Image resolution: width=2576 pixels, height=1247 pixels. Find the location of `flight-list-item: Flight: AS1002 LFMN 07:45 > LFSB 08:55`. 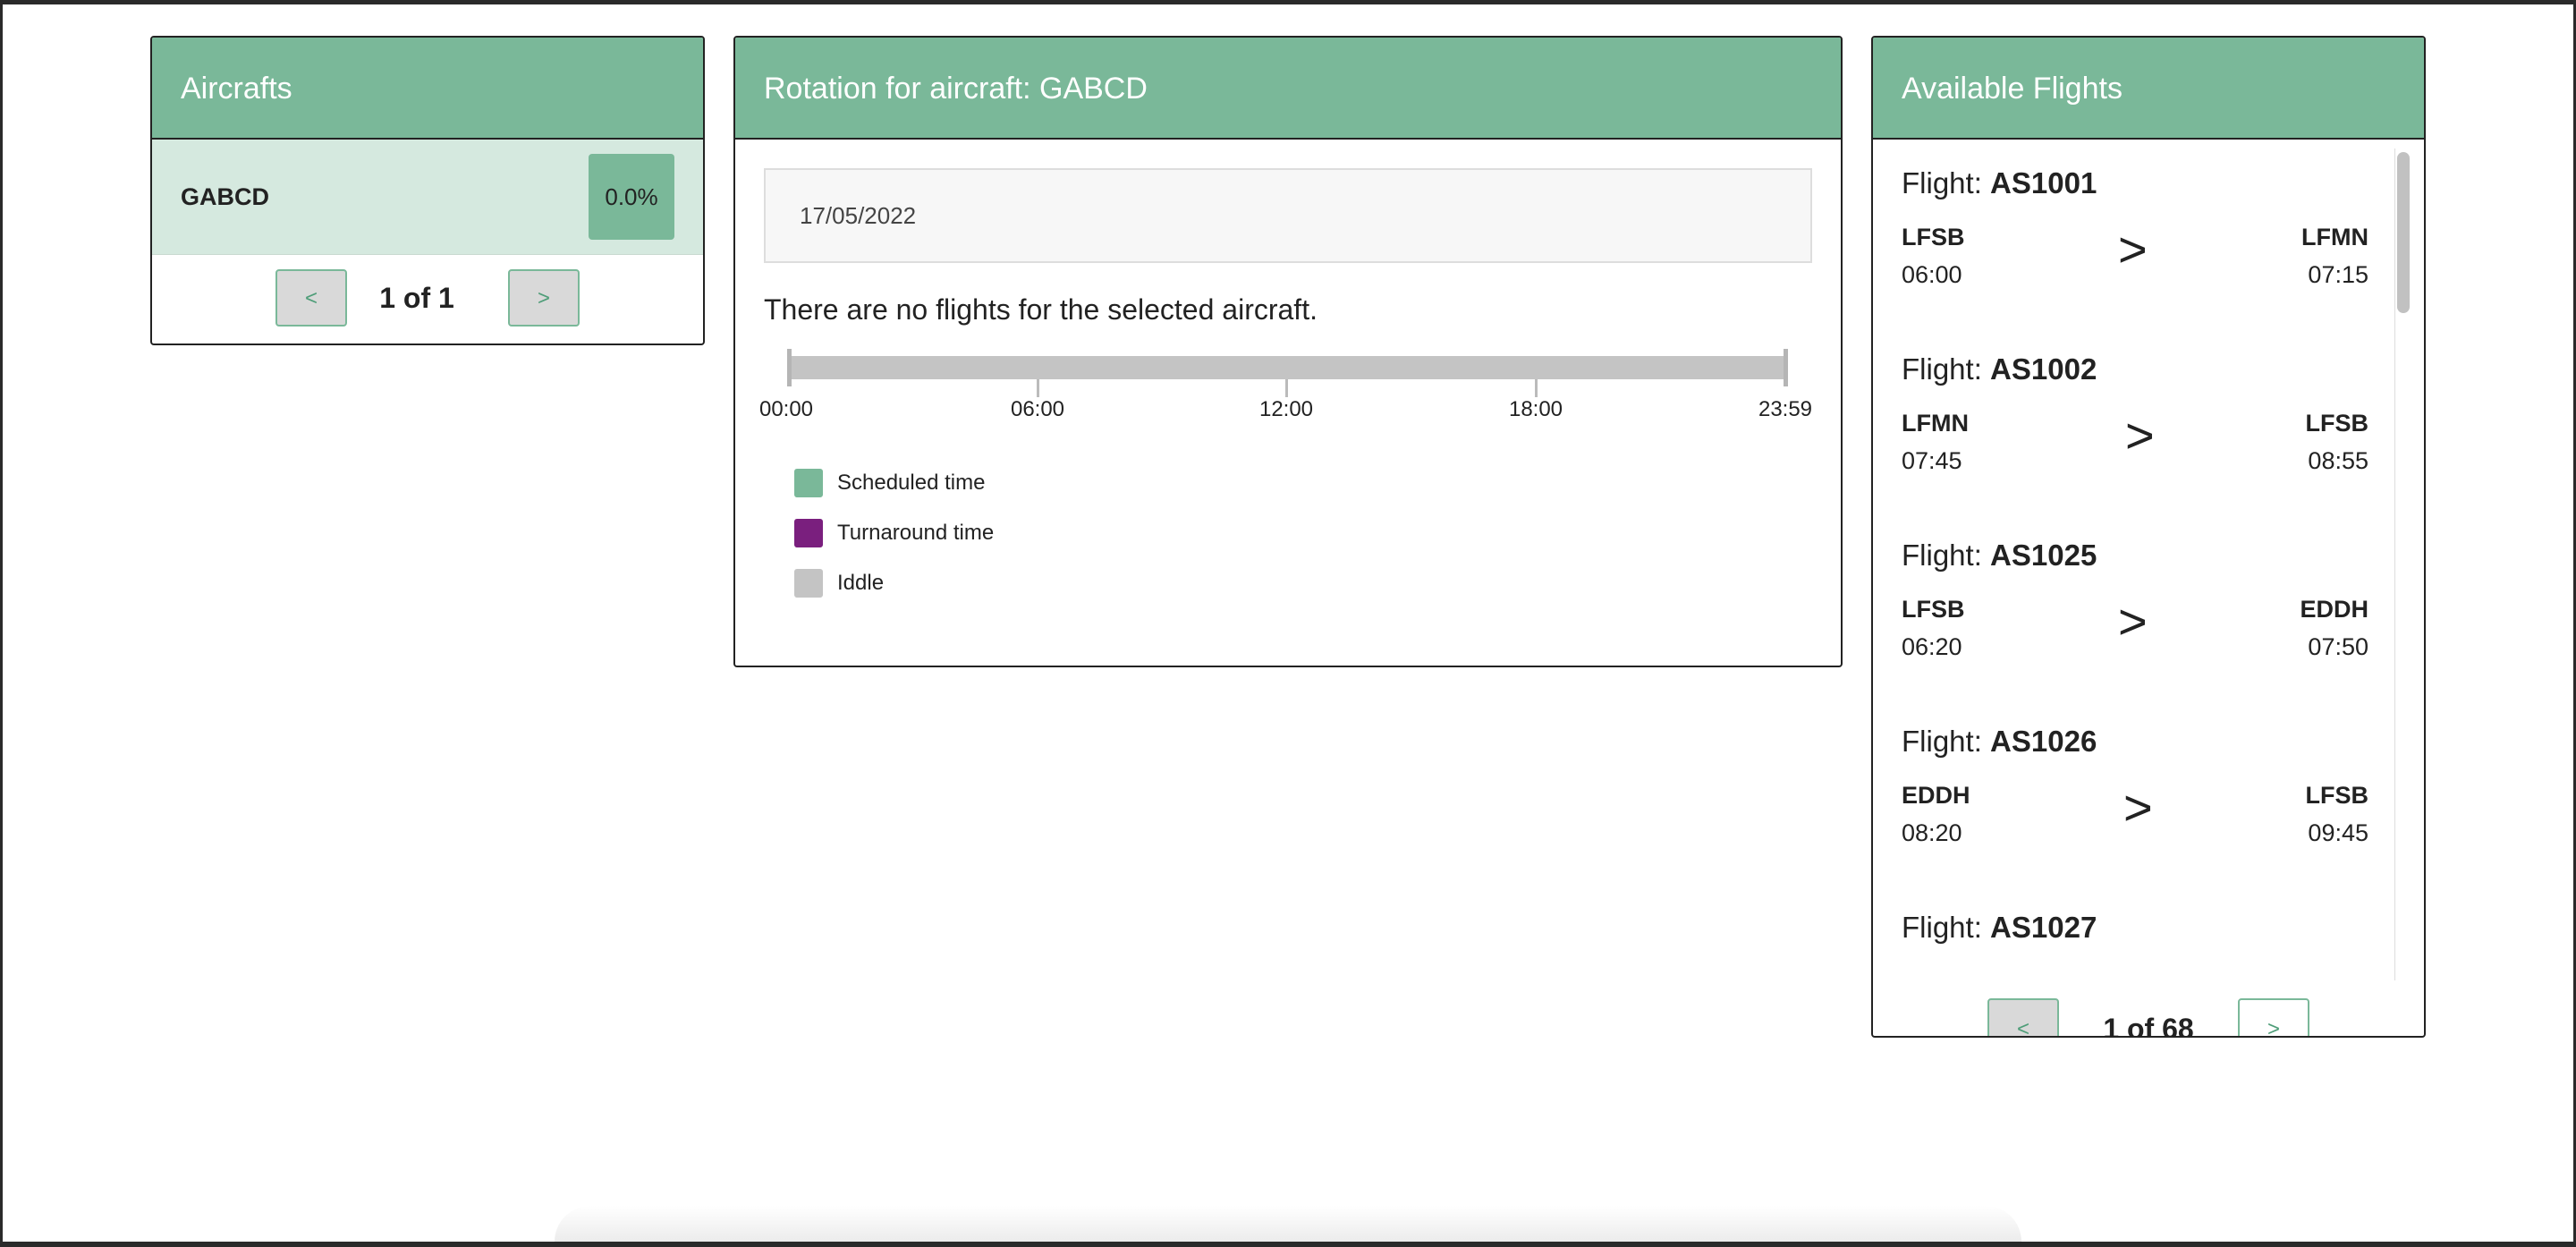

flight-list-item: Flight: AS1002 LFMN 07:45 > LFSB 08:55 is located at coordinates (2135, 441).